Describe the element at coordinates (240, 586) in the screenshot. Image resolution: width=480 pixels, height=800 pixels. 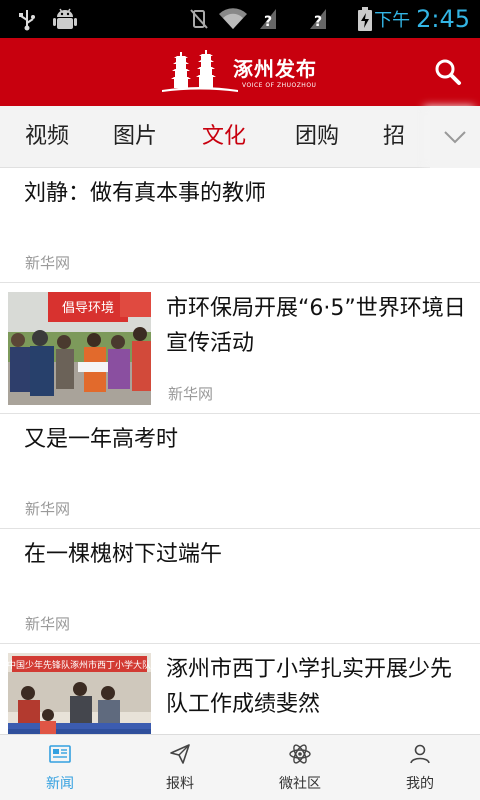
I see `news-item: 在一棵槐树下过端午 新华网` at that location.